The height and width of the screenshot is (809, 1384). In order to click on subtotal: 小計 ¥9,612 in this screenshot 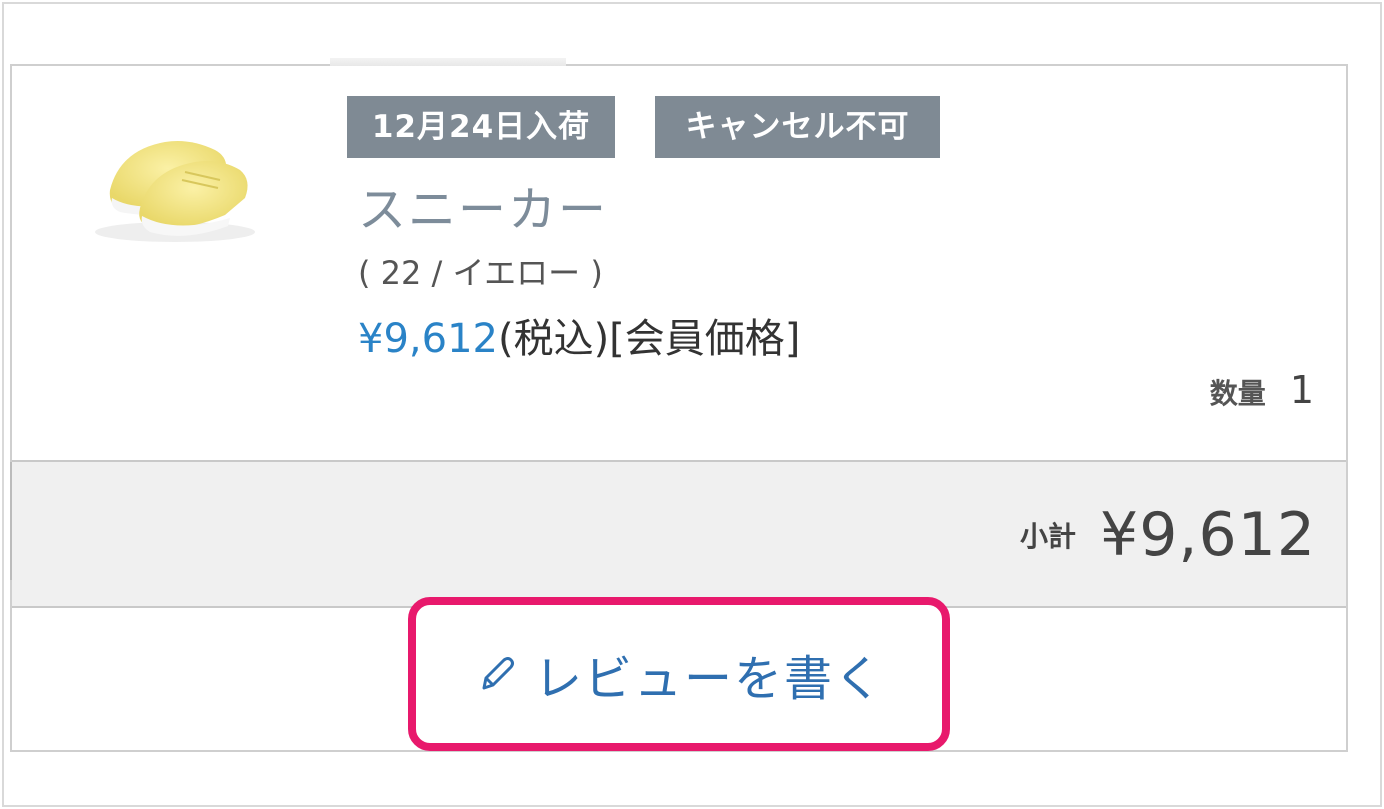, I will do `click(1168, 535)`.